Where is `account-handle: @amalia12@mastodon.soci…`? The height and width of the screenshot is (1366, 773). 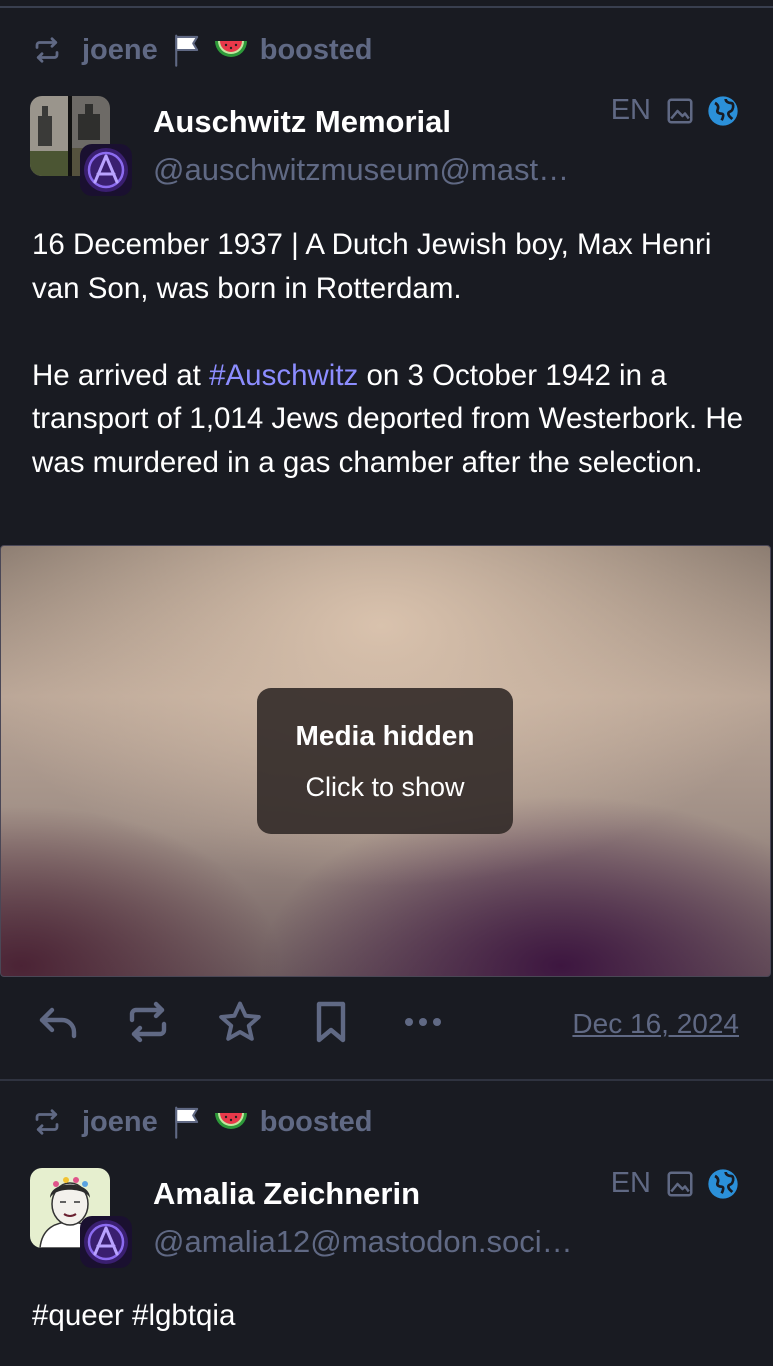 account-handle: @amalia12@mastodon.soci… is located at coordinates (363, 1242).